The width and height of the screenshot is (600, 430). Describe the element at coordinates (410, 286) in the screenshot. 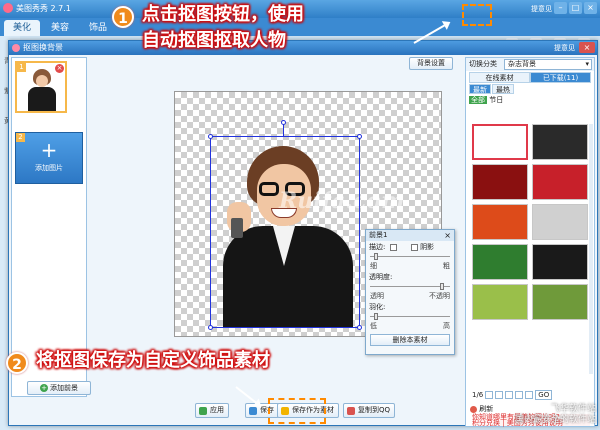

I see `opacity-slider` at that location.